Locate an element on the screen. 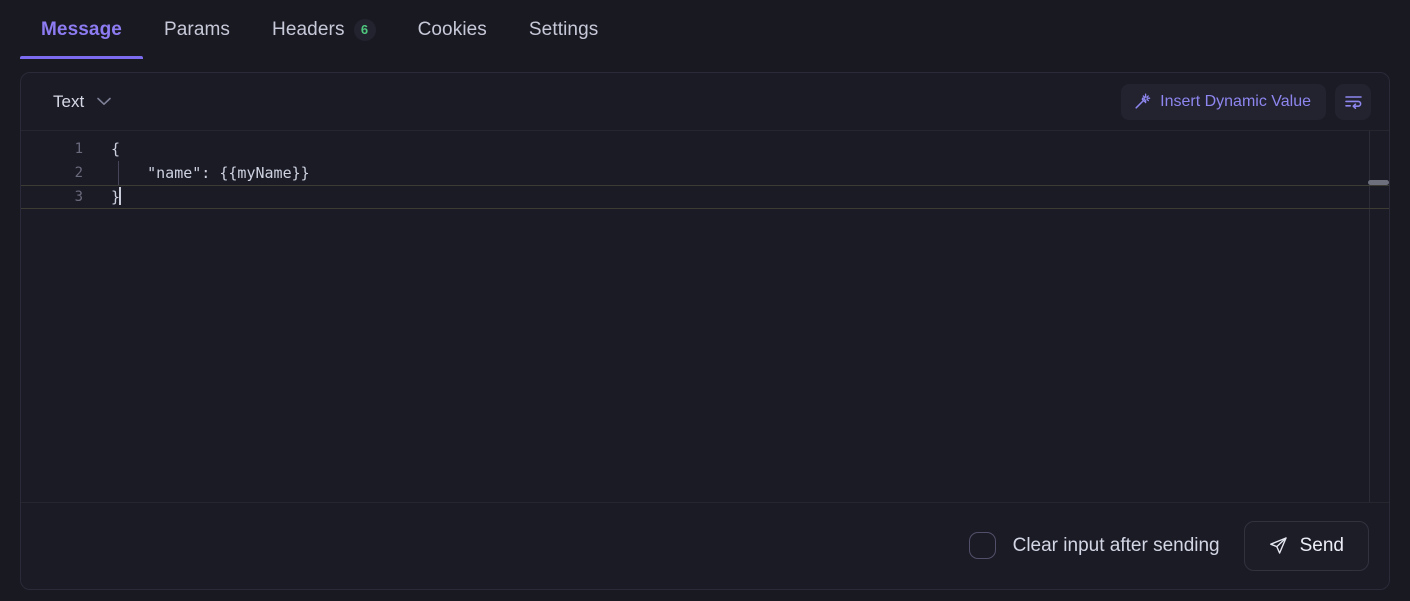  tab-params: Params is located at coordinates (197, 29).